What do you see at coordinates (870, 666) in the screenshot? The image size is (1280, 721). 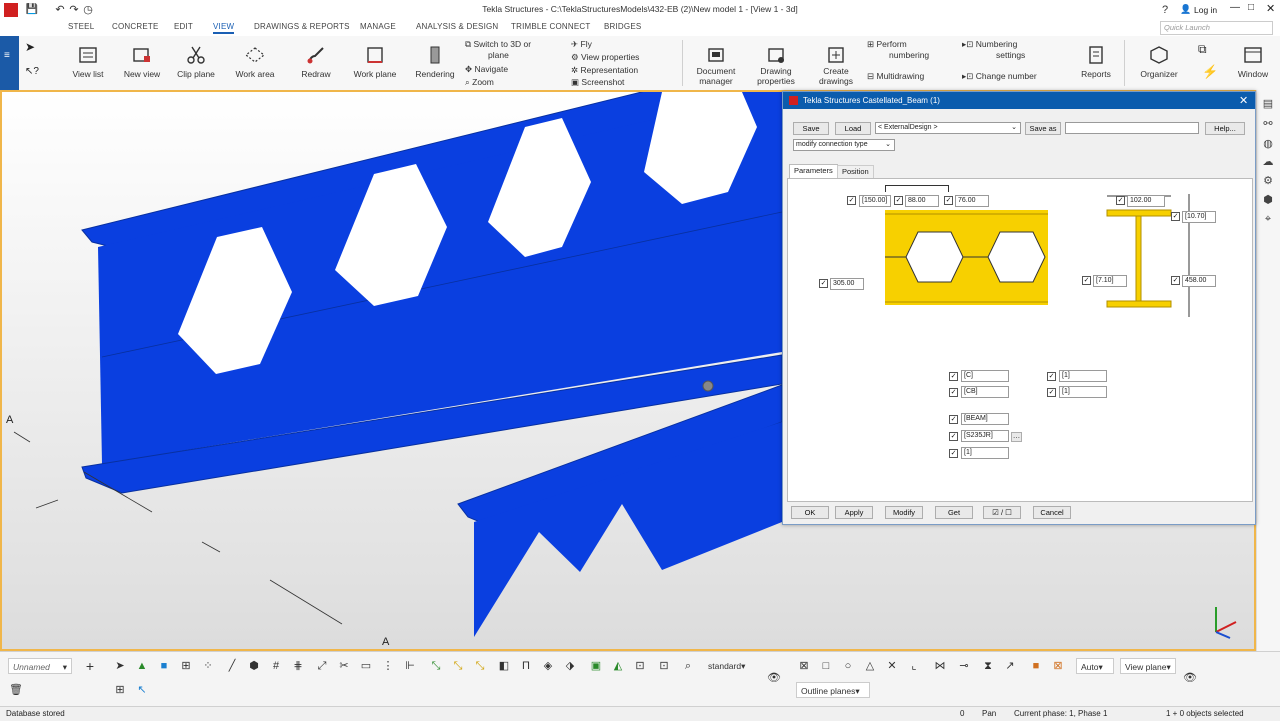 I see `triangle-icon: △` at bounding box center [870, 666].